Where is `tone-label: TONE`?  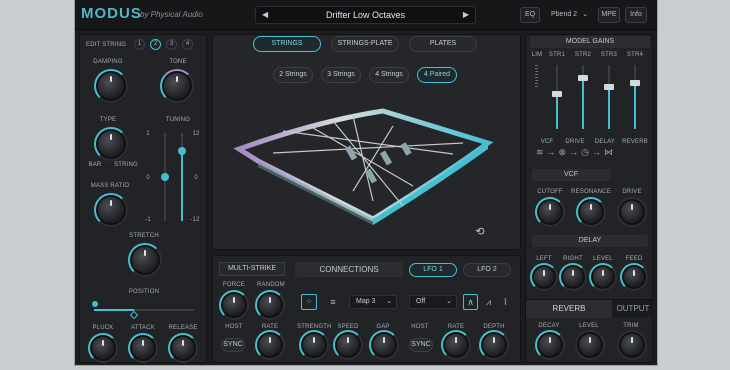
tone-label: TONE is located at coordinates (178, 62).